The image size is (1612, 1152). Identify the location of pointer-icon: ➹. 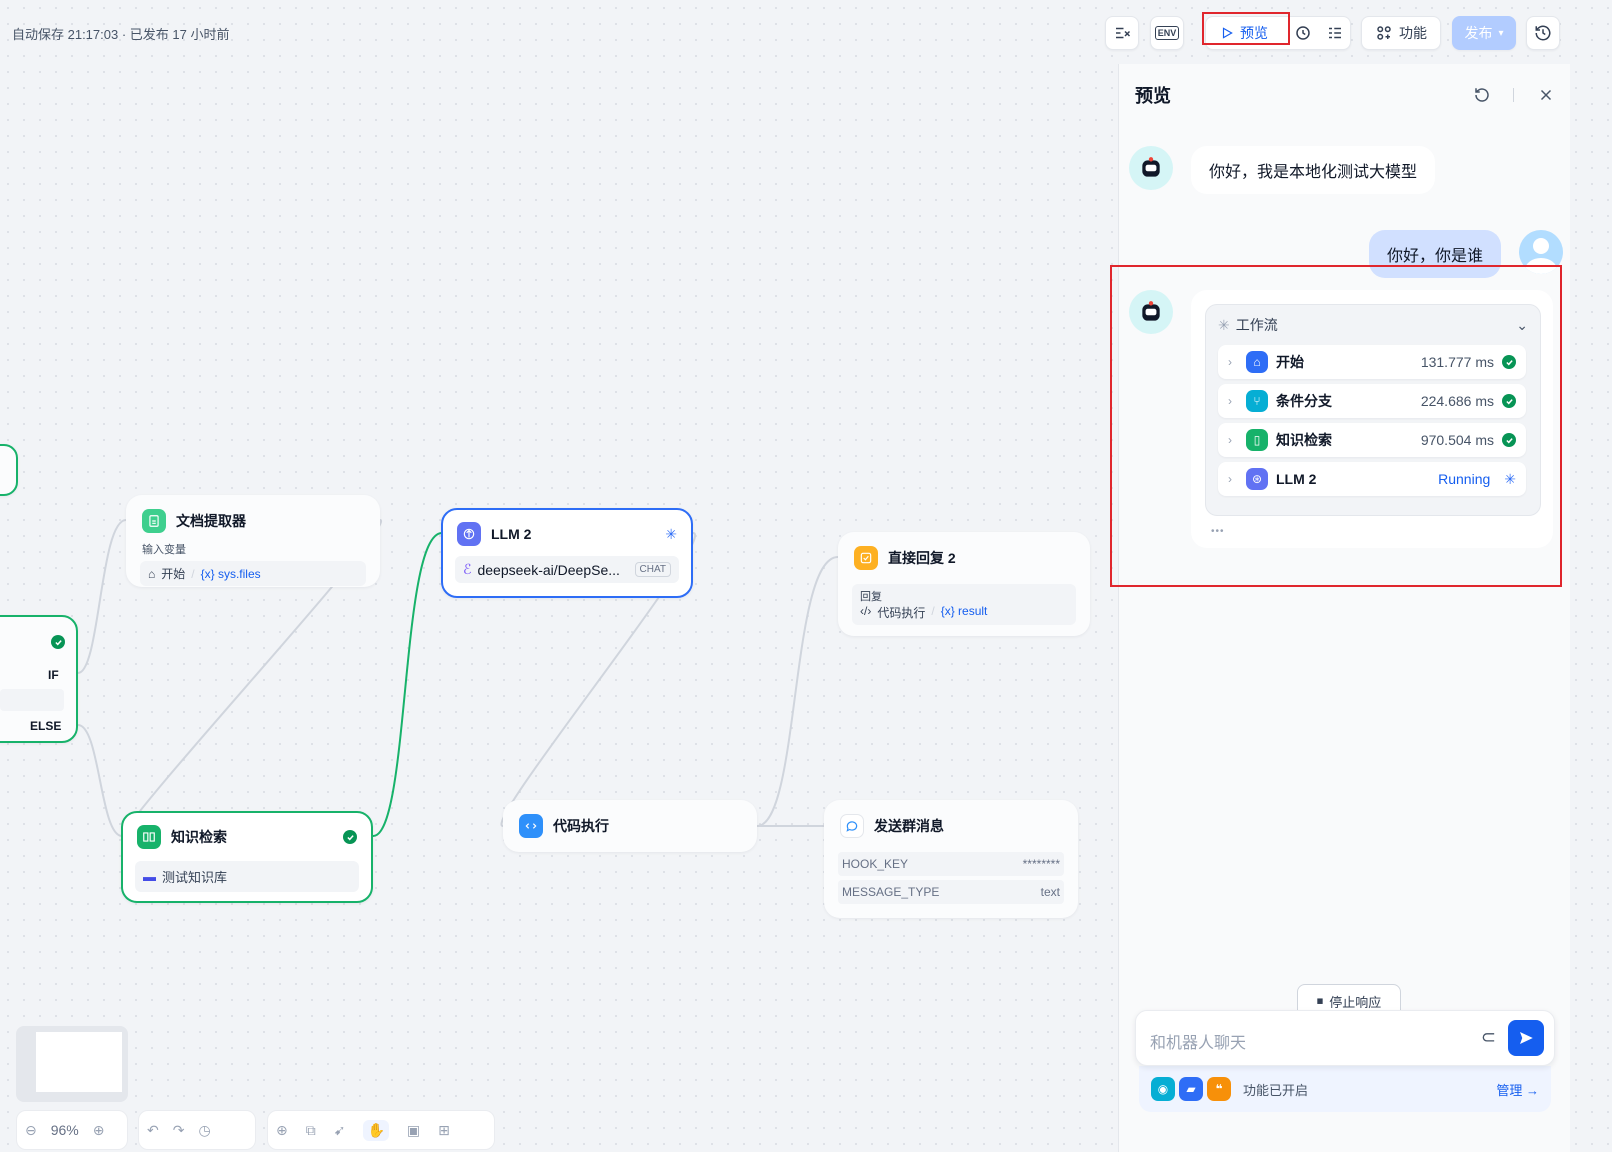
(340, 1130).